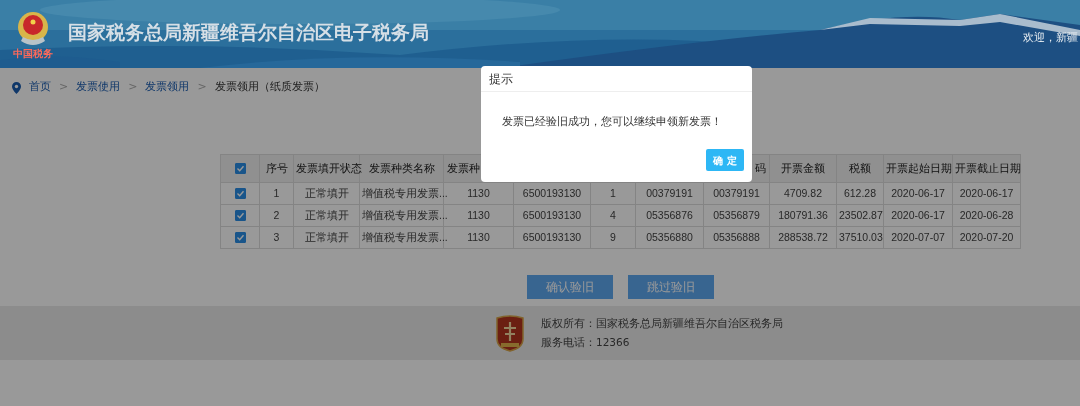 The image size is (1080, 406). What do you see at coordinates (669, 214) in the screenshot?
I see `table-cell: 05356876` at bounding box center [669, 214].